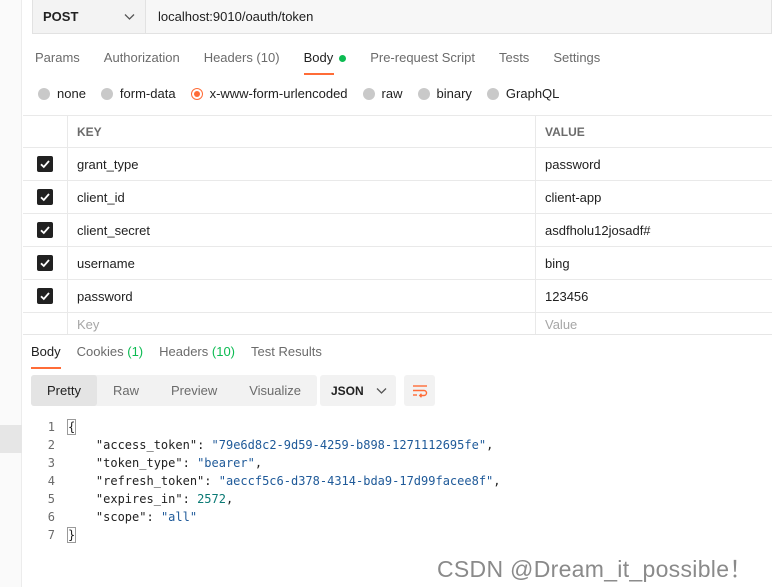 This screenshot has height=587, width=772. What do you see at coordinates (89, 17) in the screenshot?
I see `method-select: POST` at bounding box center [89, 17].